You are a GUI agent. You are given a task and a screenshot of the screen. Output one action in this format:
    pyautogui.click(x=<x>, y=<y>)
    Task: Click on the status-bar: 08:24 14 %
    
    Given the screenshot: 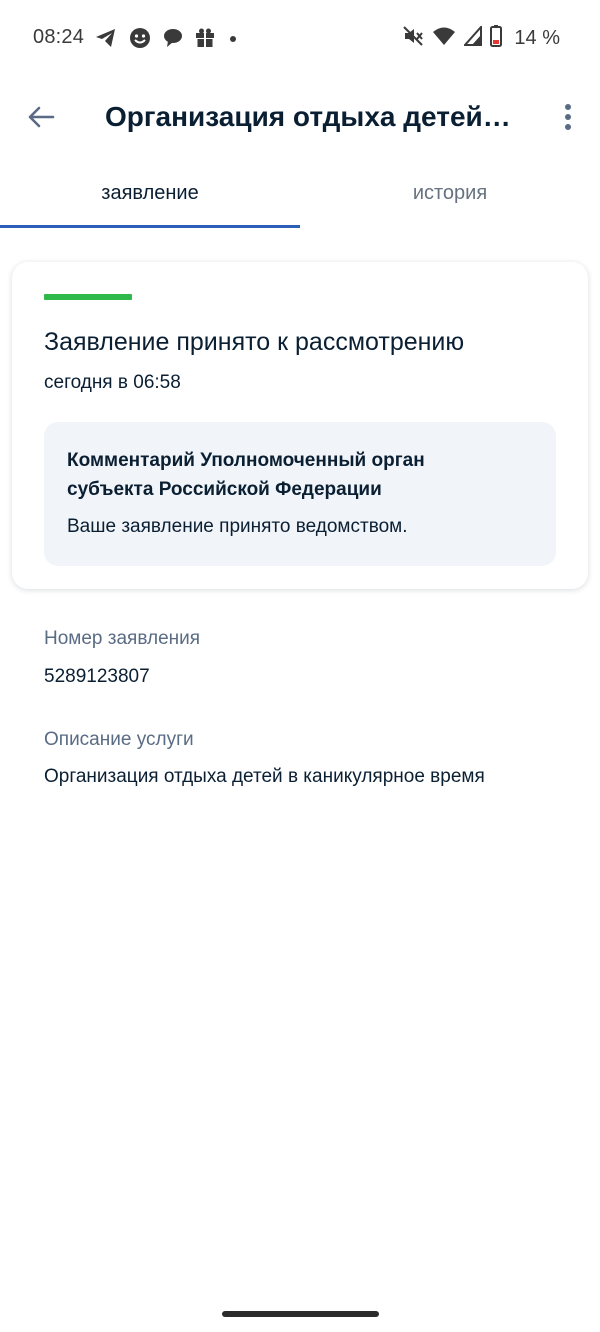 What is the action you would take?
    pyautogui.click(x=300, y=38)
    